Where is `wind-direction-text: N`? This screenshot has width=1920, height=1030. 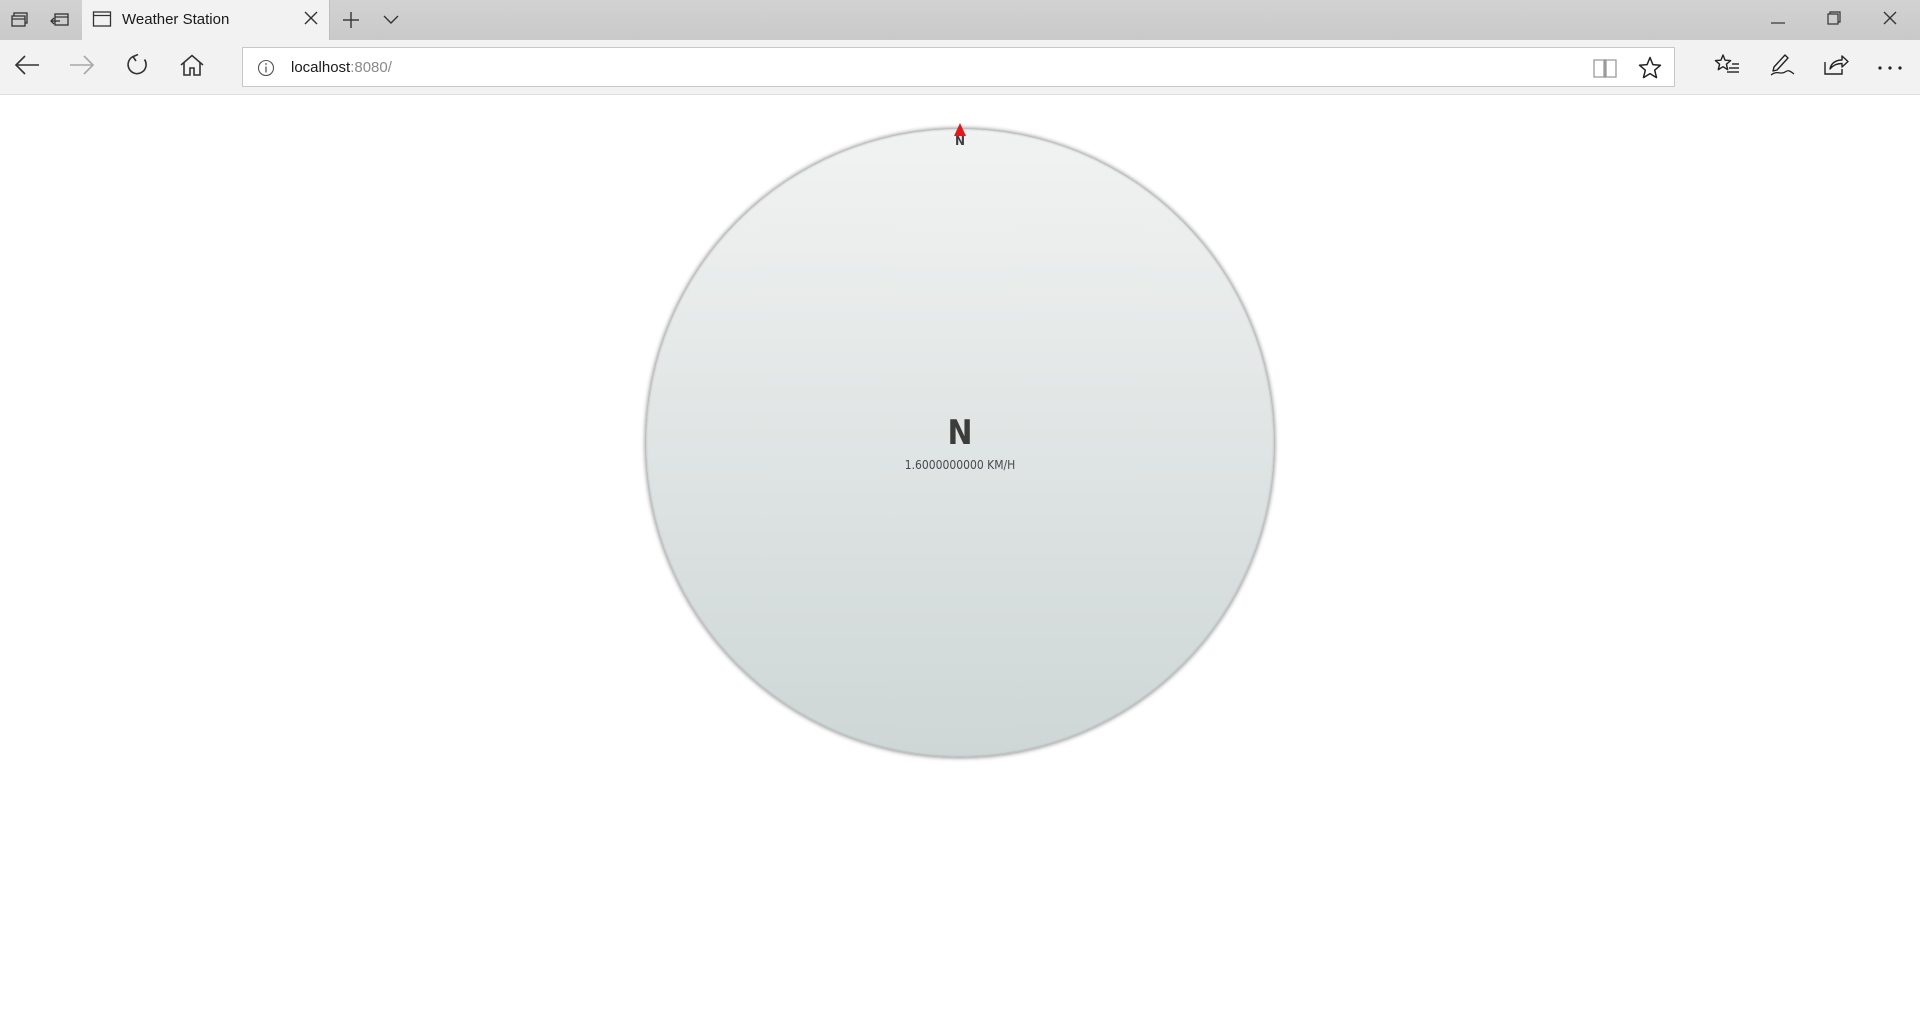 wind-direction-text: N is located at coordinates (960, 433).